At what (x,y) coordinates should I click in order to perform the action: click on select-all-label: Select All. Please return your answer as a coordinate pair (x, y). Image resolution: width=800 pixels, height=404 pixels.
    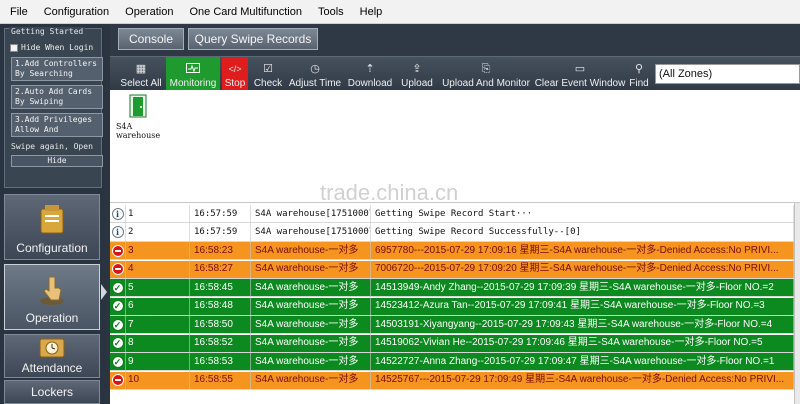
    Looking at the image, I should click on (141, 83).